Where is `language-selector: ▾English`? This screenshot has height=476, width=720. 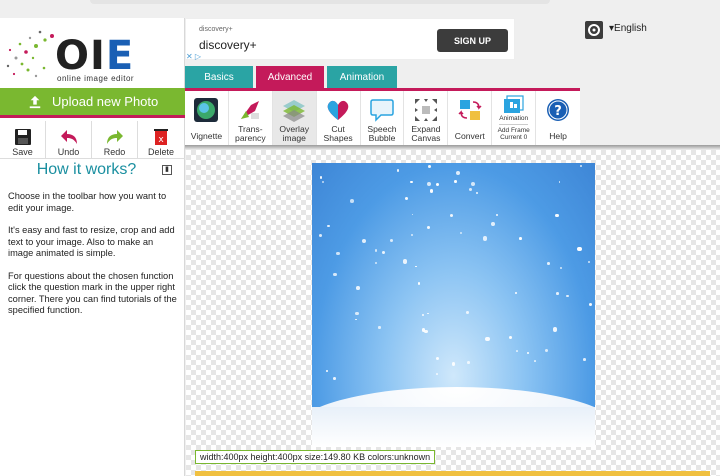 language-selector: ▾English is located at coordinates (628, 28).